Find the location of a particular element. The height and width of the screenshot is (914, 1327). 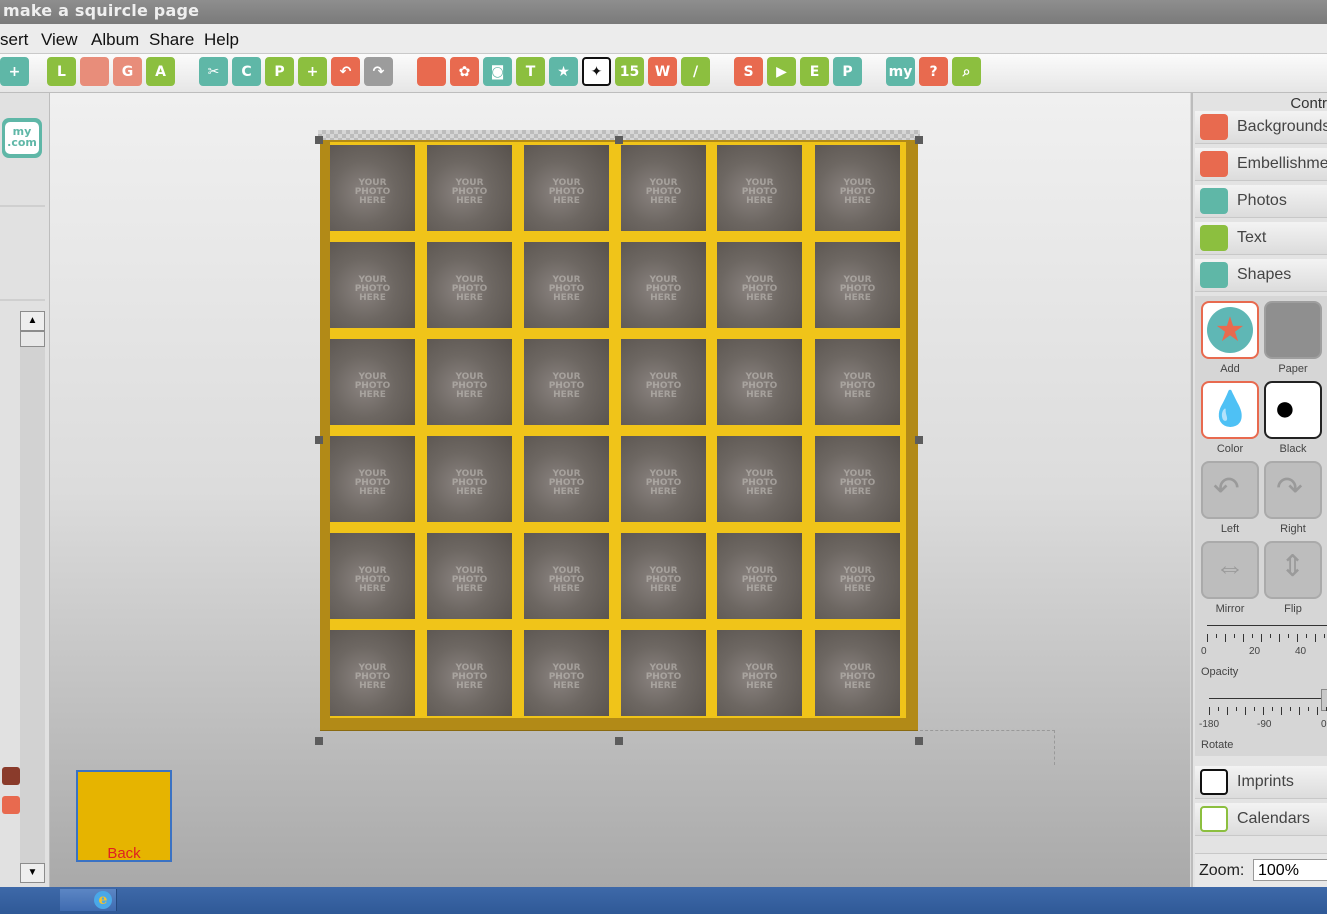

copy-icon: C is located at coordinates (246, 71).